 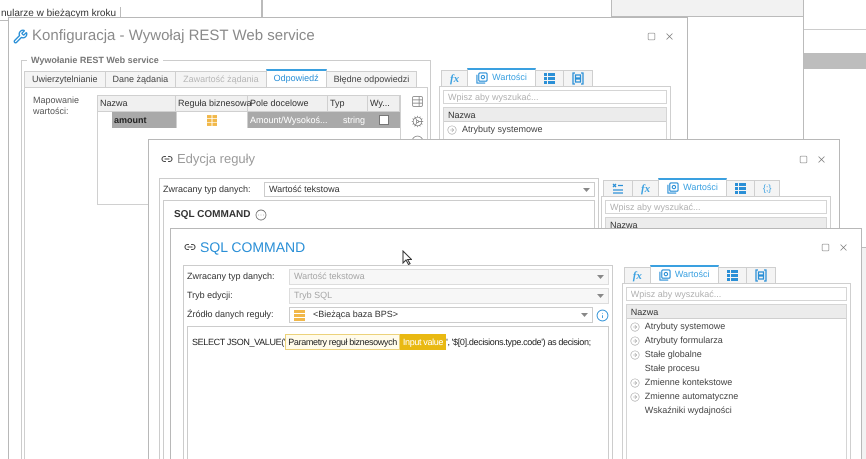 What do you see at coordinates (684, 397) in the screenshot?
I see `tree-item: Zmienne automatyczne` at bounding box center [684, 397].